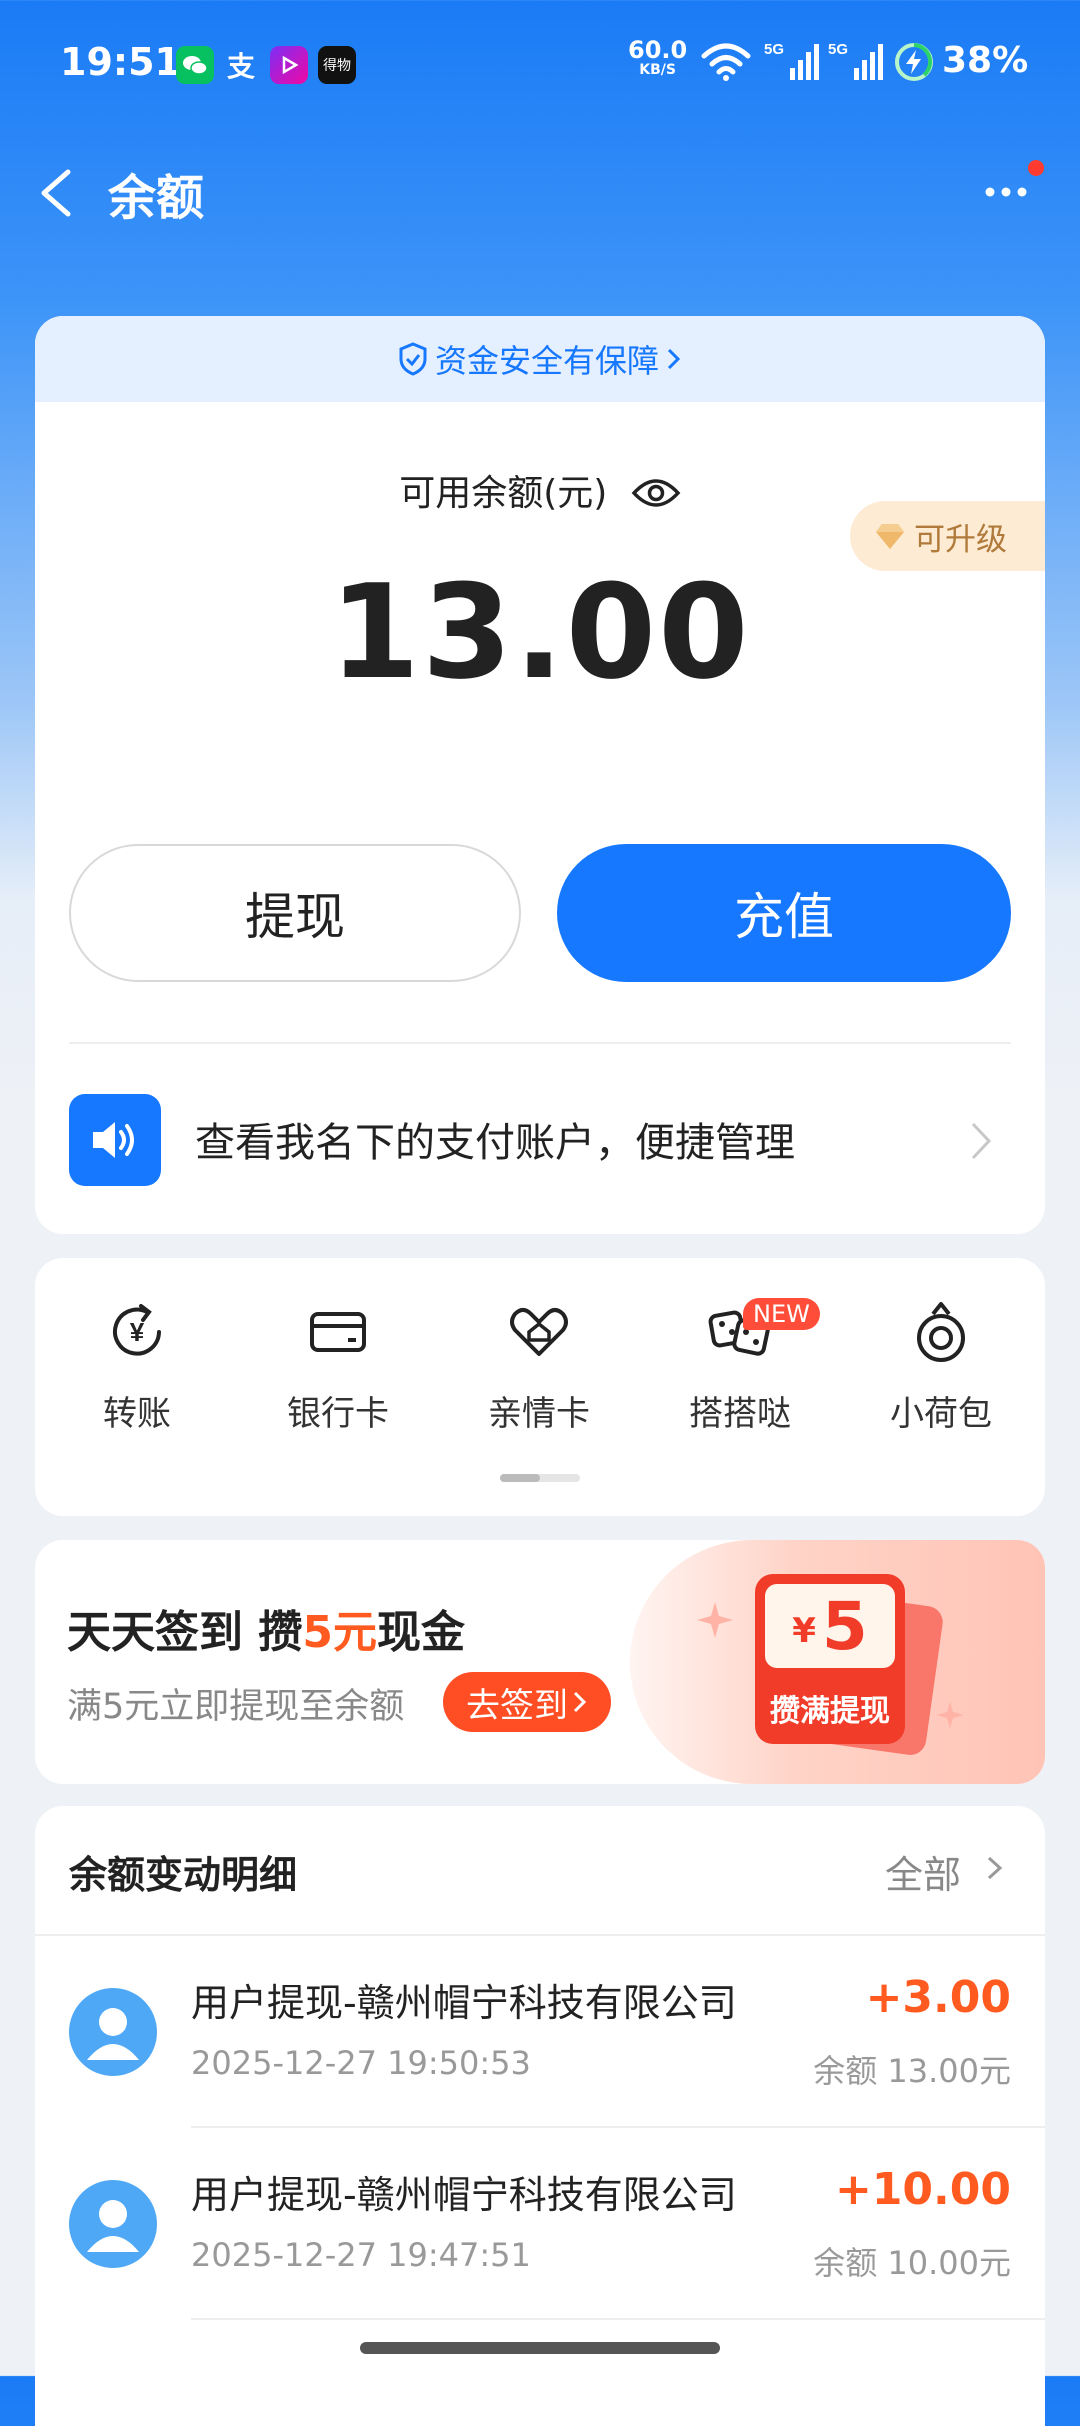  Describe the element at coordinates (830, 1711) in the screenshot. I see `packet-label: 攒满提现` at that location.